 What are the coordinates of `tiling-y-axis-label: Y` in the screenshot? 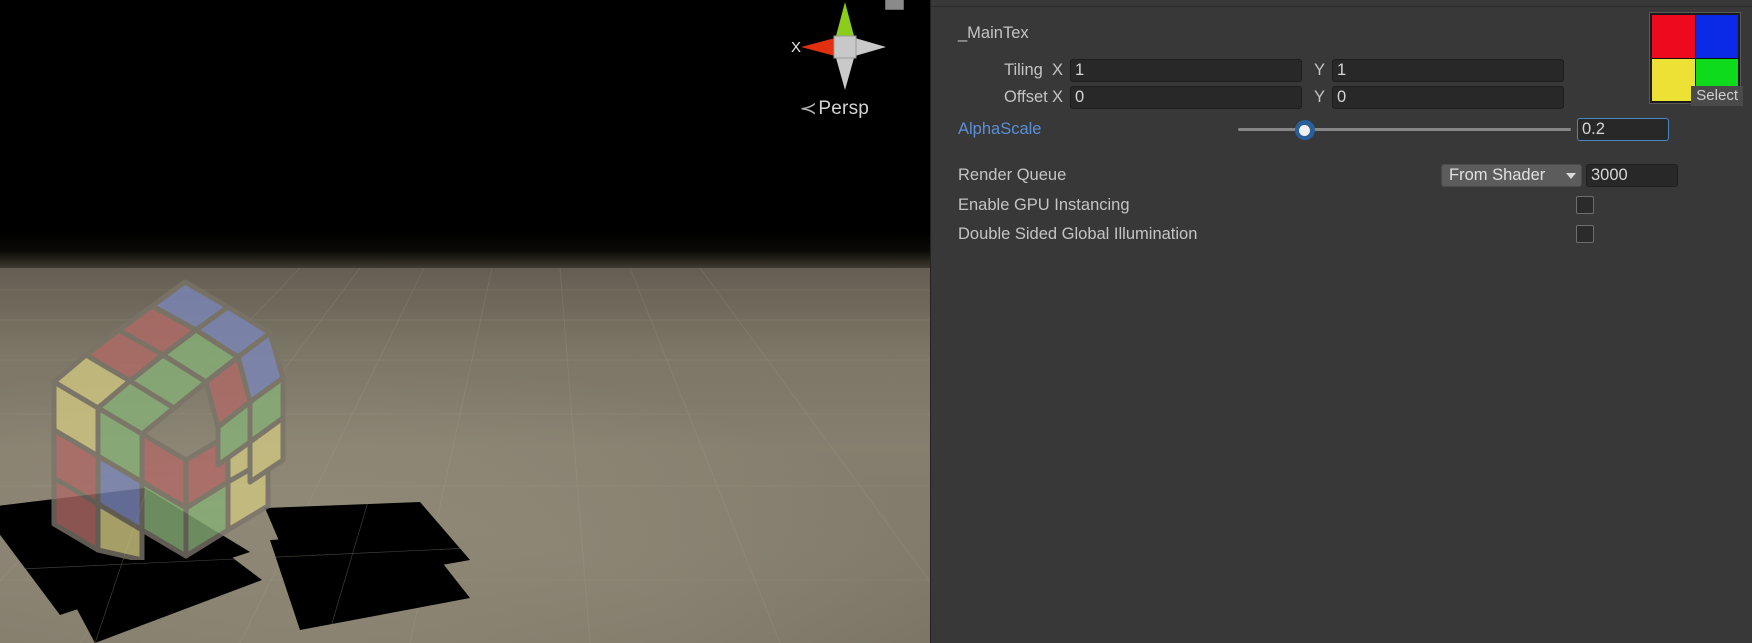 It's located at (1320, 69).